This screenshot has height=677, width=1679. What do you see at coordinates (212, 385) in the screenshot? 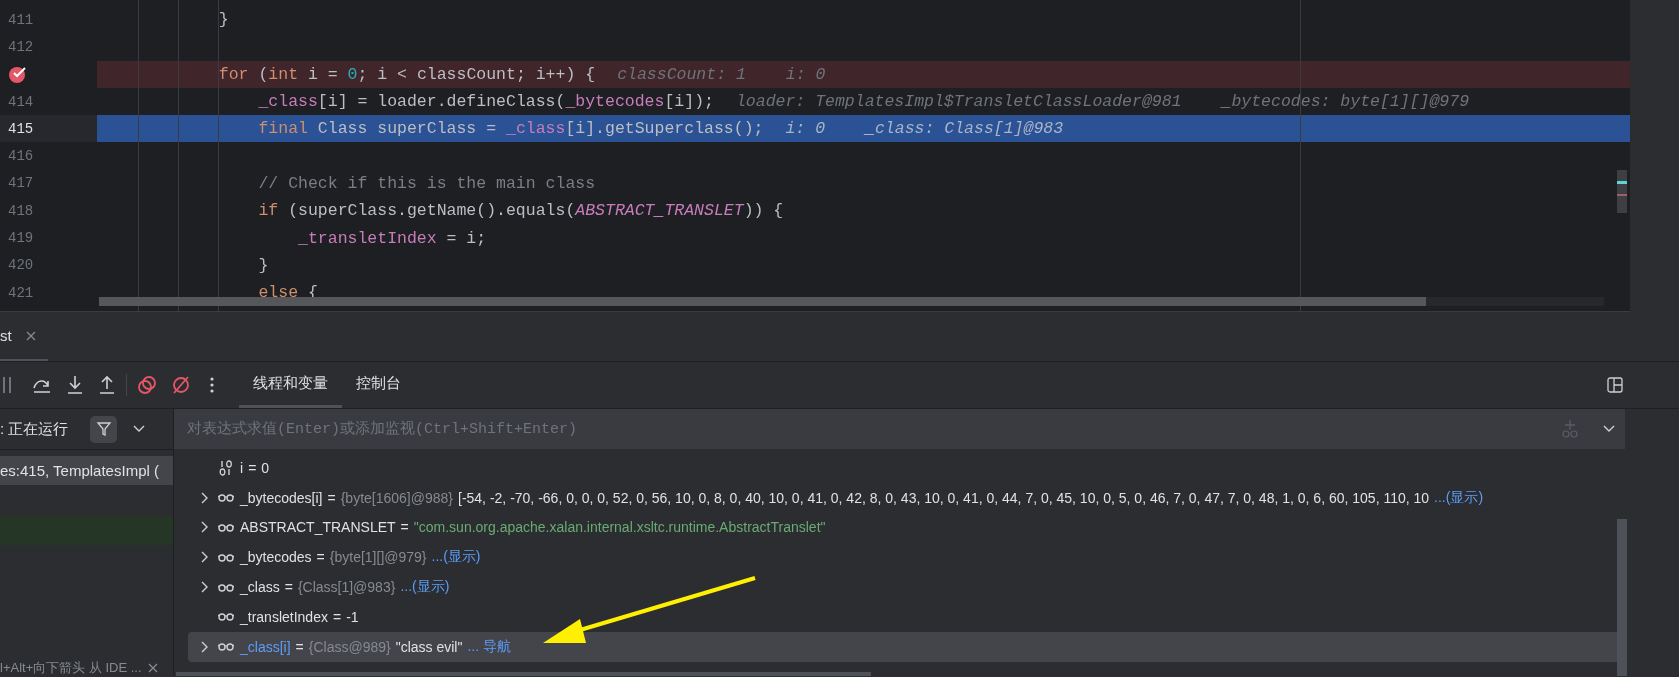
I see `more-icon` at bounding box center [212, 385].